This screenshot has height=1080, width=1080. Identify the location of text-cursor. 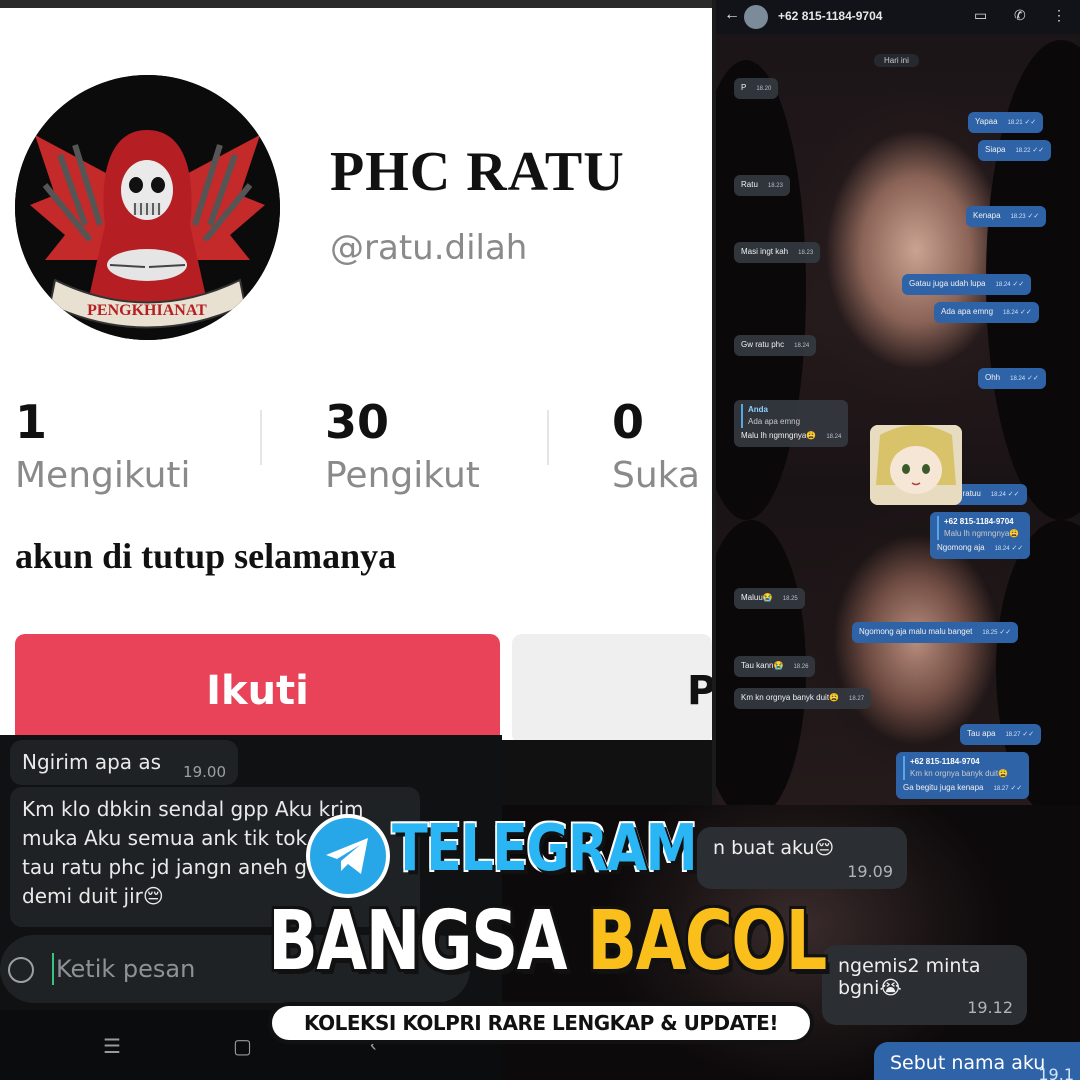
(53, 969).